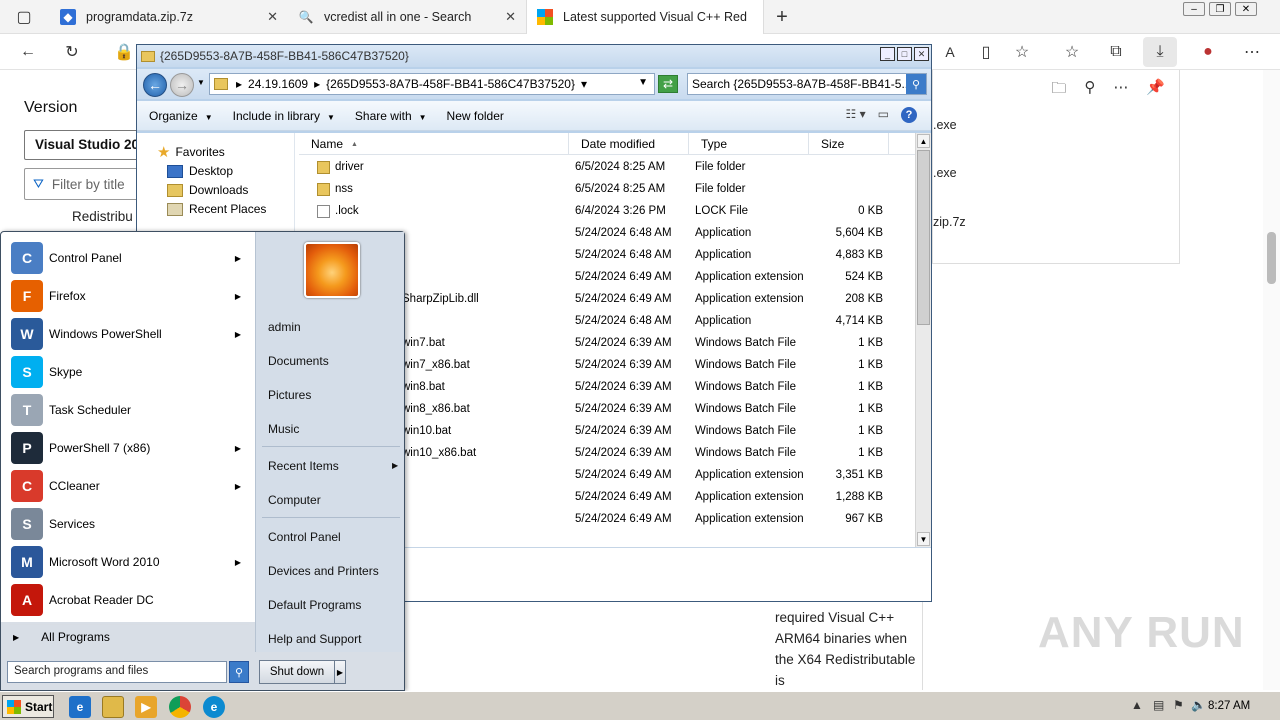 The image size is (1280, 720). I want to click on place-pictures: Pictures, so click(289, 395).